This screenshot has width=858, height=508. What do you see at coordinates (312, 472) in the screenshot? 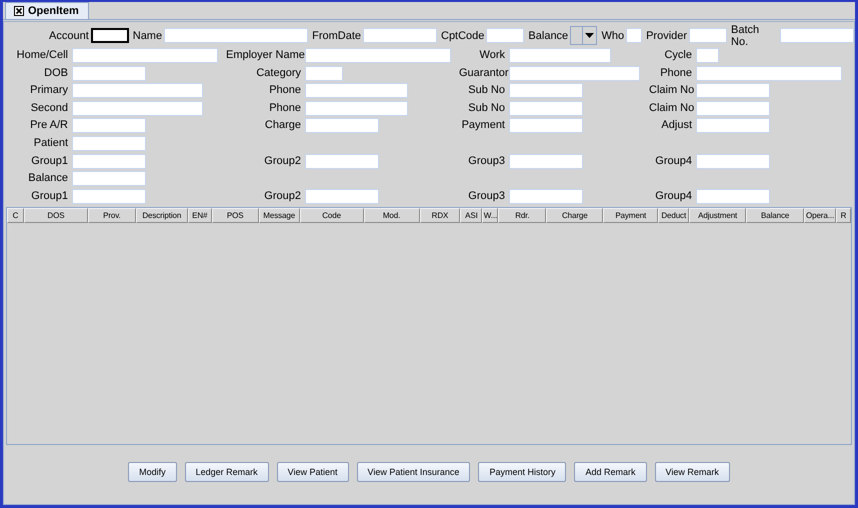
I see `action-button: View Patient` at bounding box center [312, 472].